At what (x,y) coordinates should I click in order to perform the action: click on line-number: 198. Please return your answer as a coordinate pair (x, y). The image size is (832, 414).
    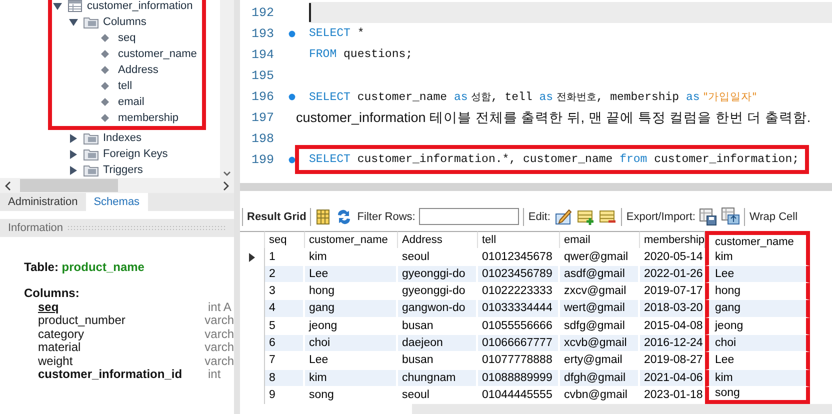
    Looking at the image, I should click on (262, 139).